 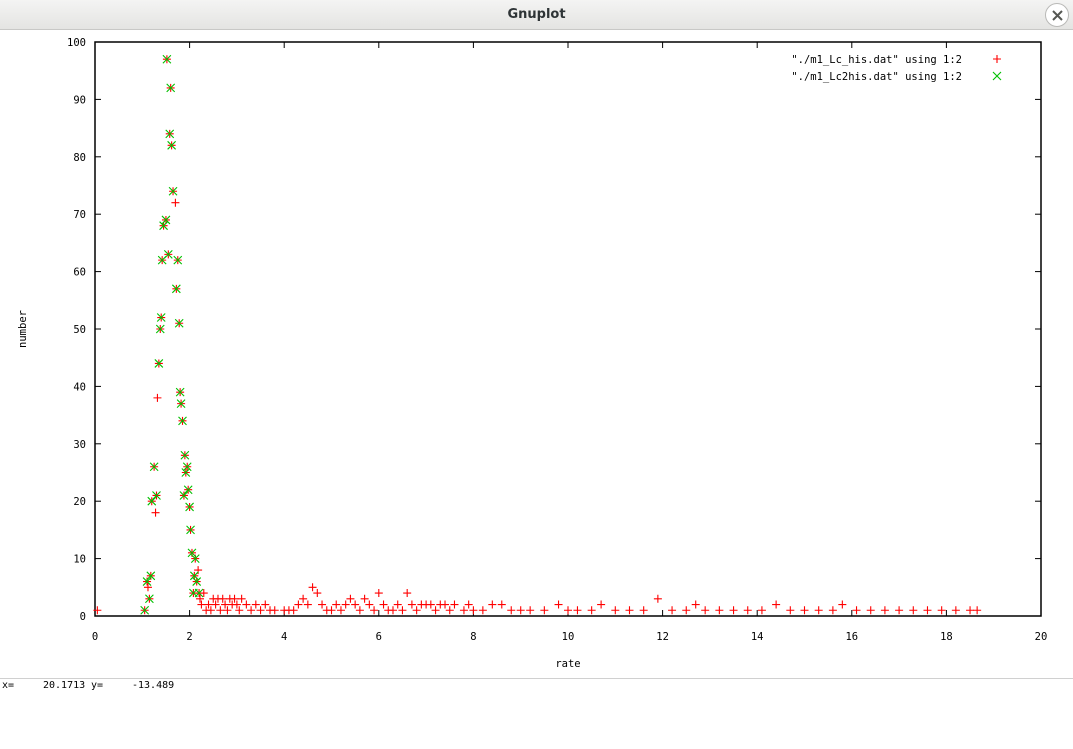 I want to click on x-tick-label: 16, so click(x=851, y=637).